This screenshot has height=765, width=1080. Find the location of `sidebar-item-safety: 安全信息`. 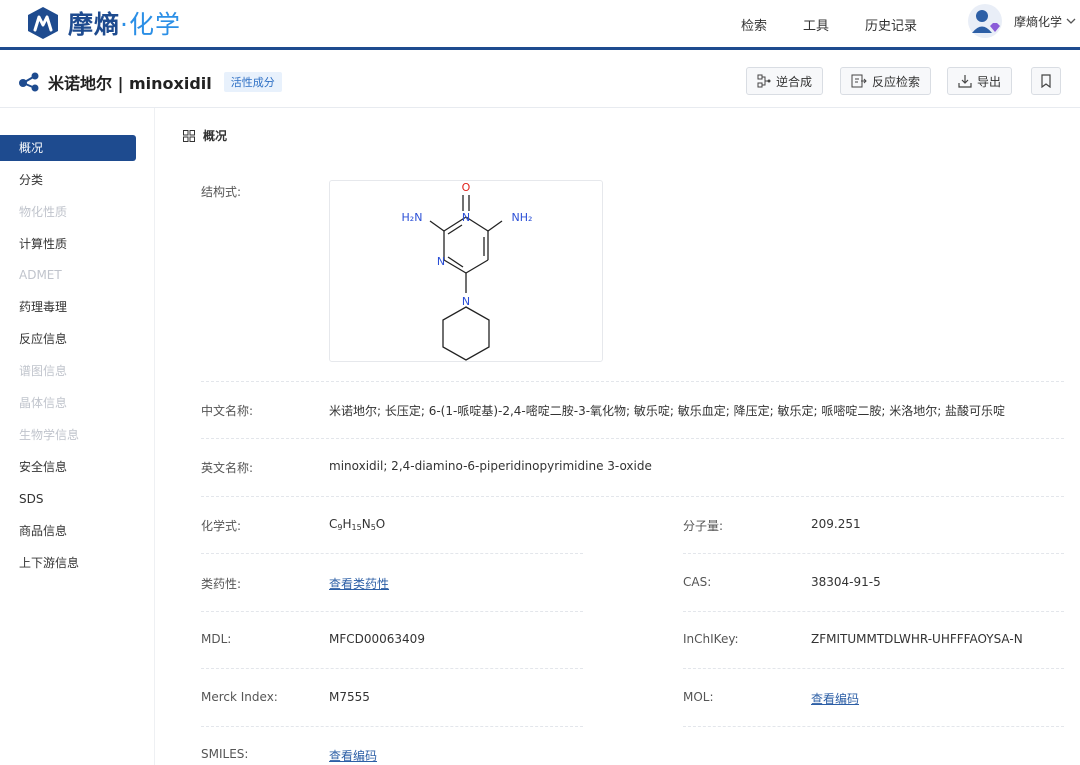

sidebar-item-safety: 安全信息 is located at coordinates (77, 467).